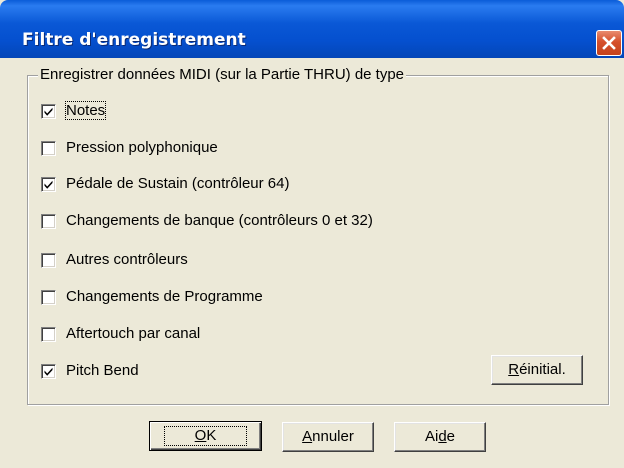  I want to click on help-button-label-start: Ai, so click(431, 436).